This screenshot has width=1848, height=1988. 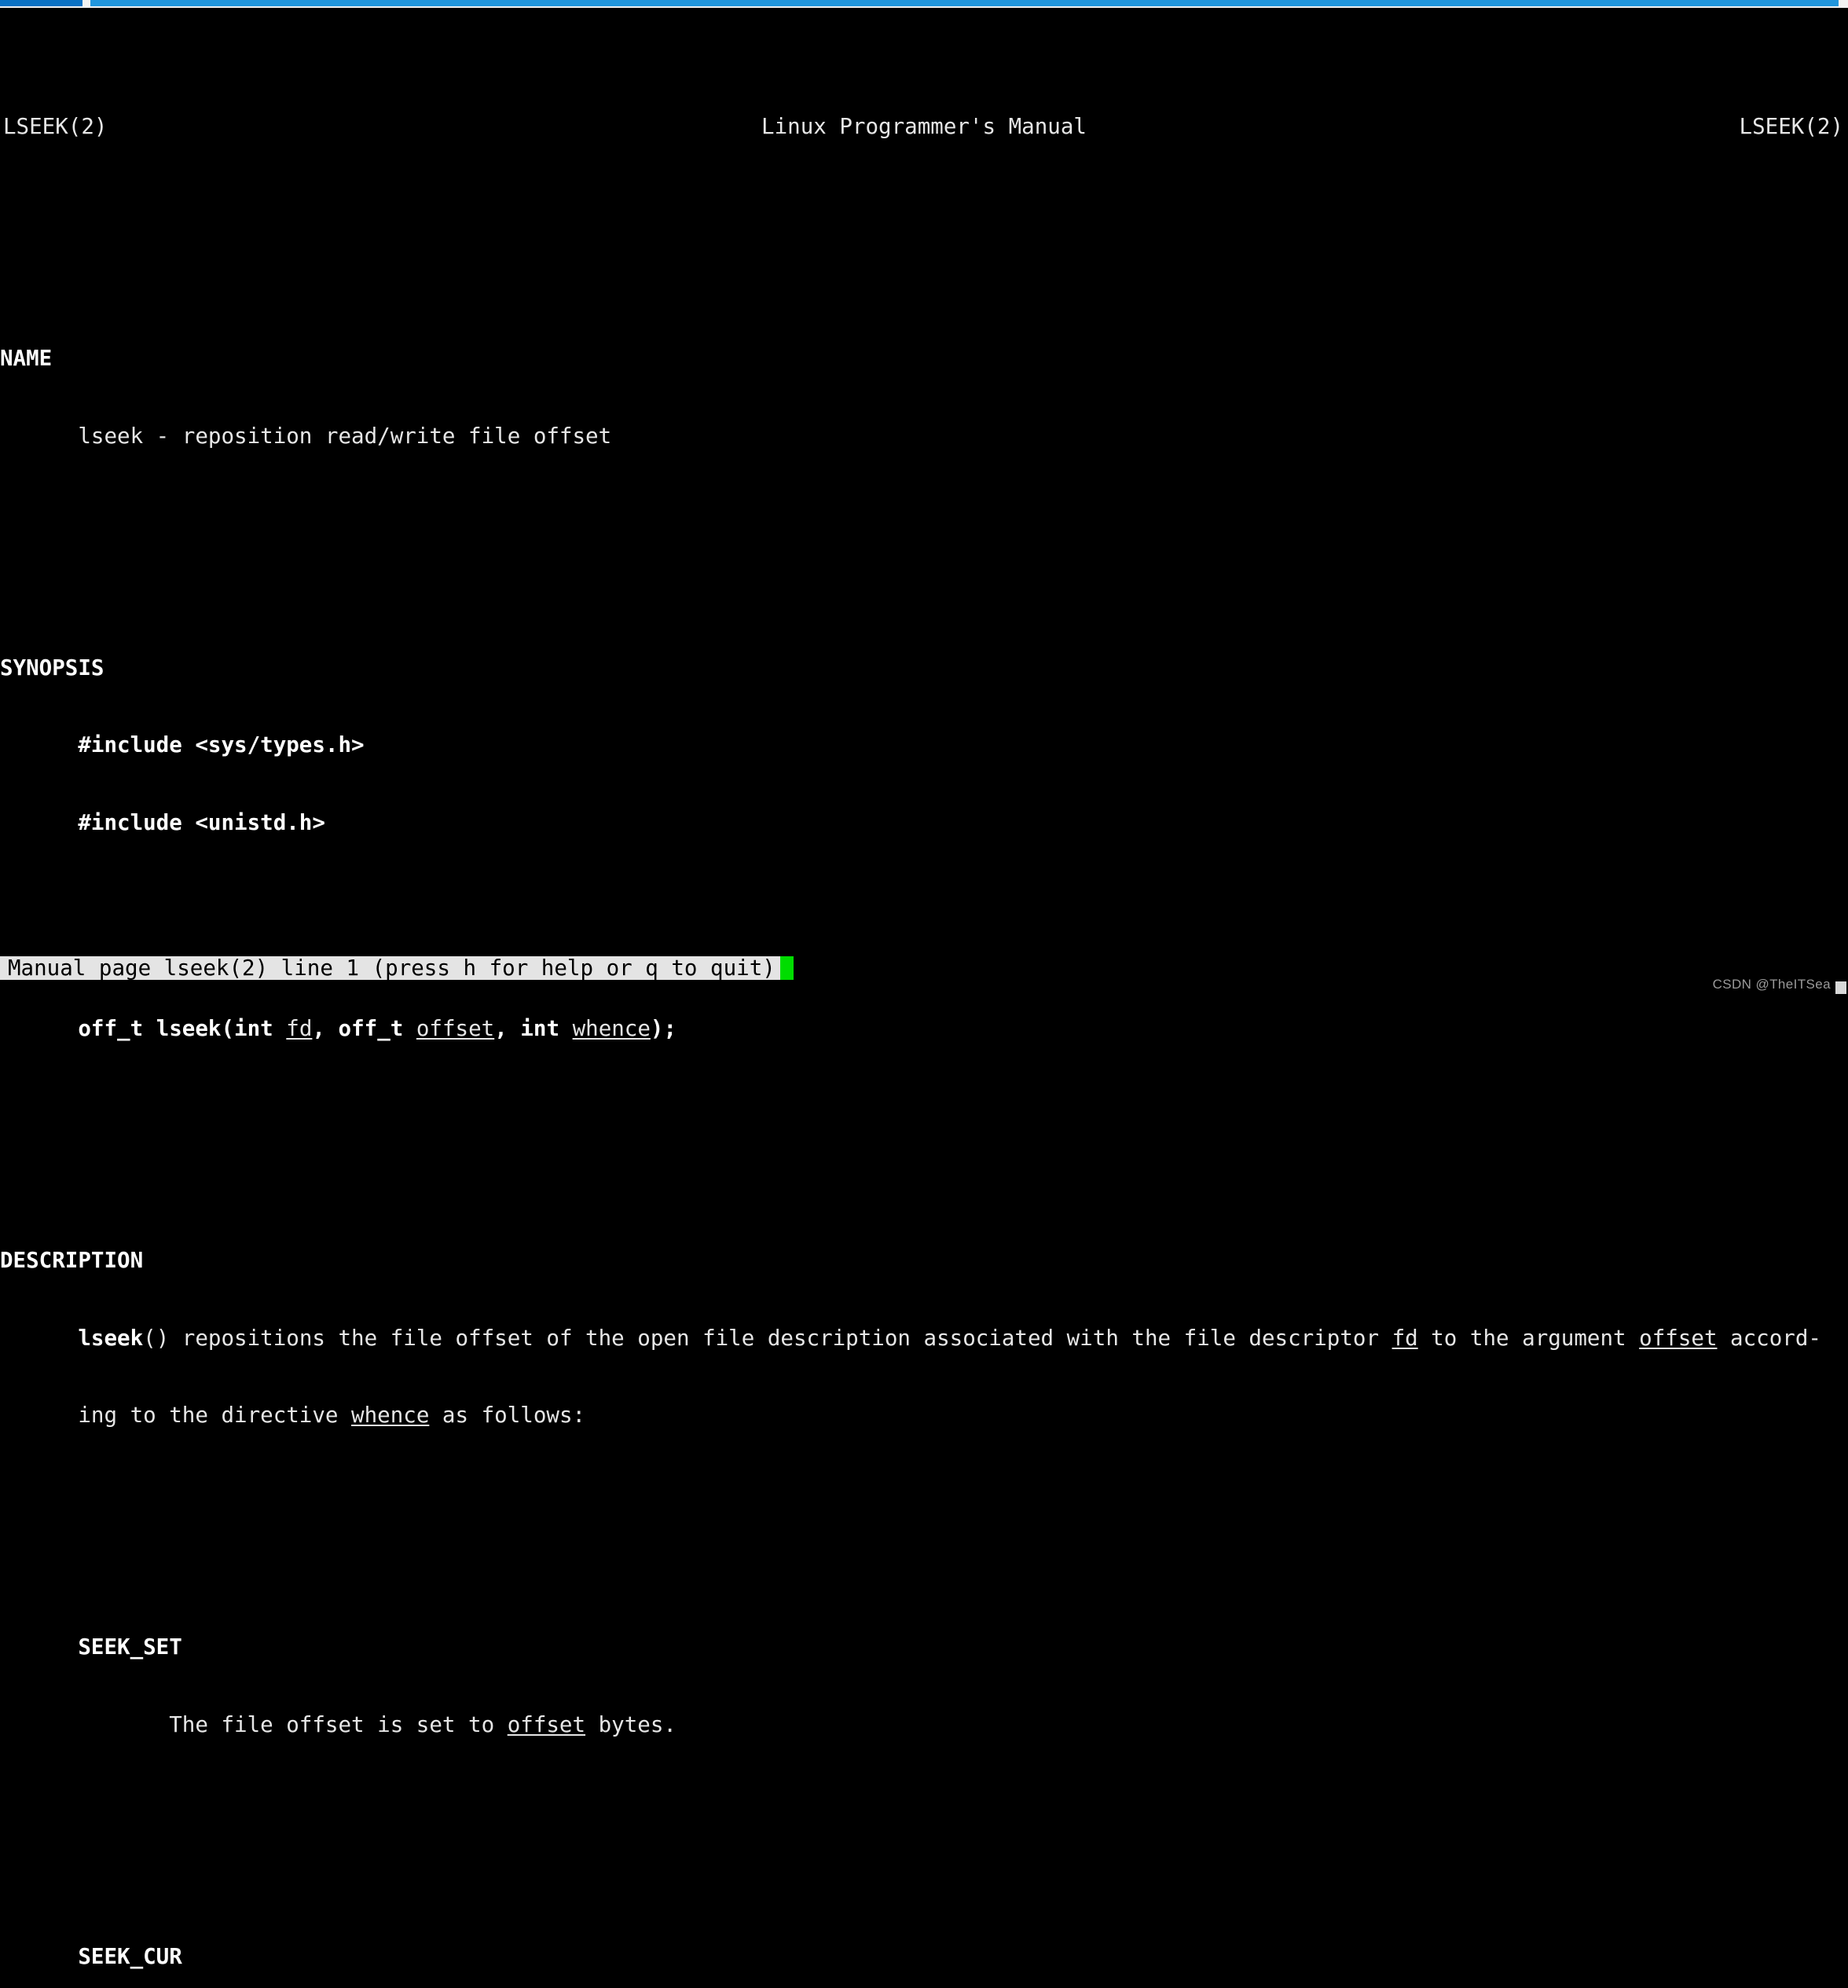 What do you see at coordinates (924, 1416) in the screenshot?
I see `description-para1-line2: ing to the directive whence as follows:` at bounding box center [924, 1416].